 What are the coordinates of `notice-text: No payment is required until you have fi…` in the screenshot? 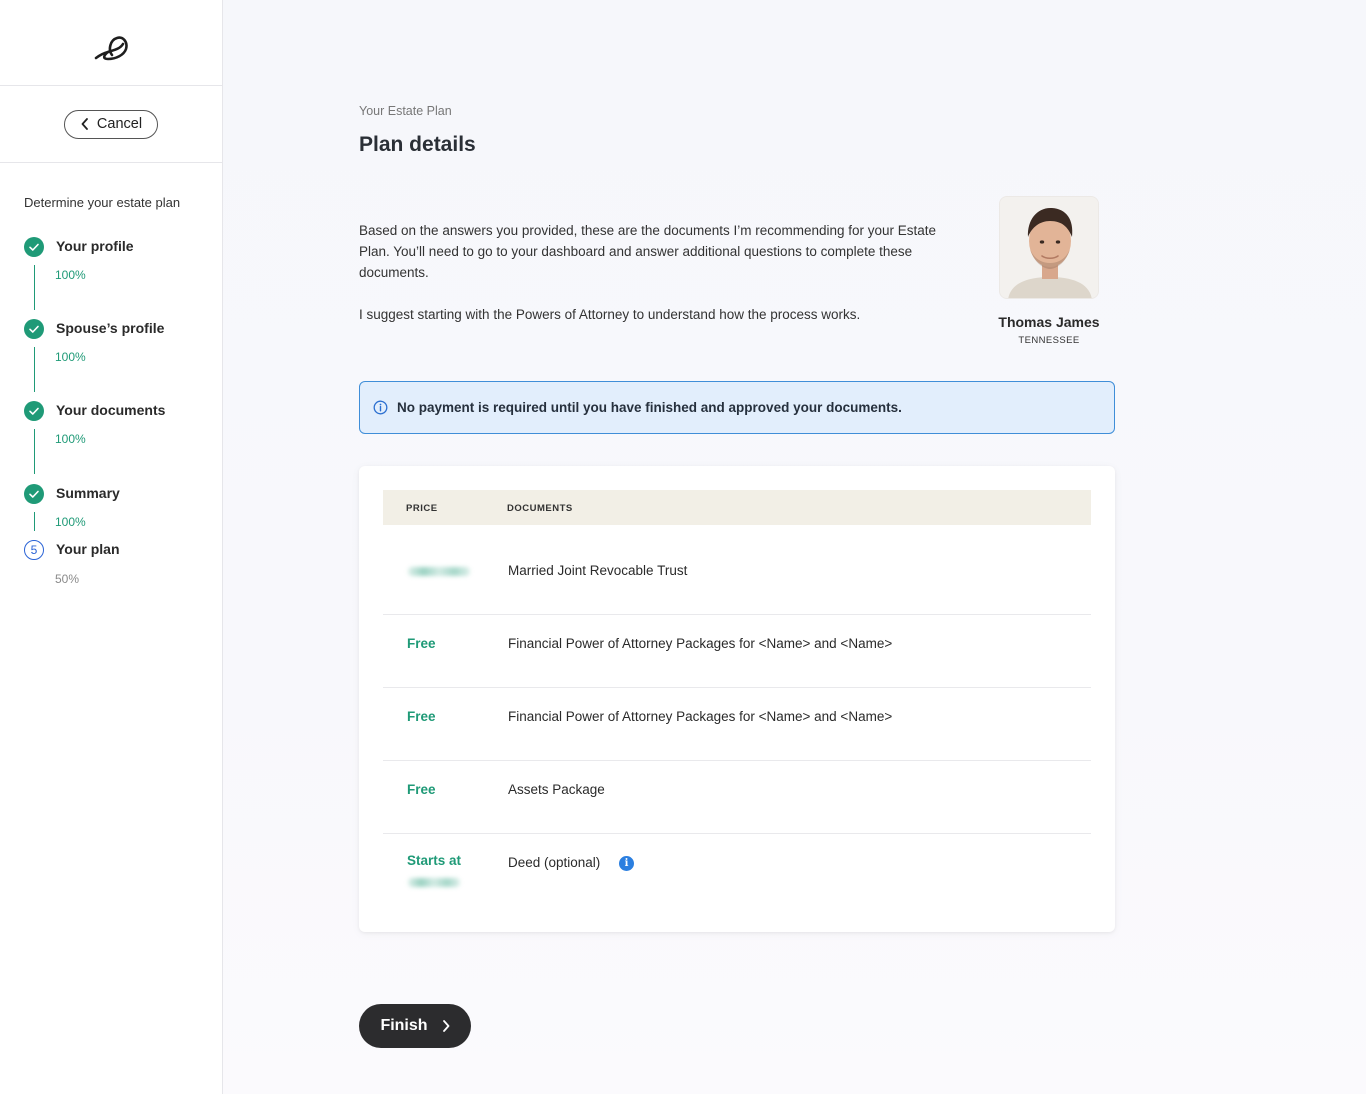 It's located at (649, 407).